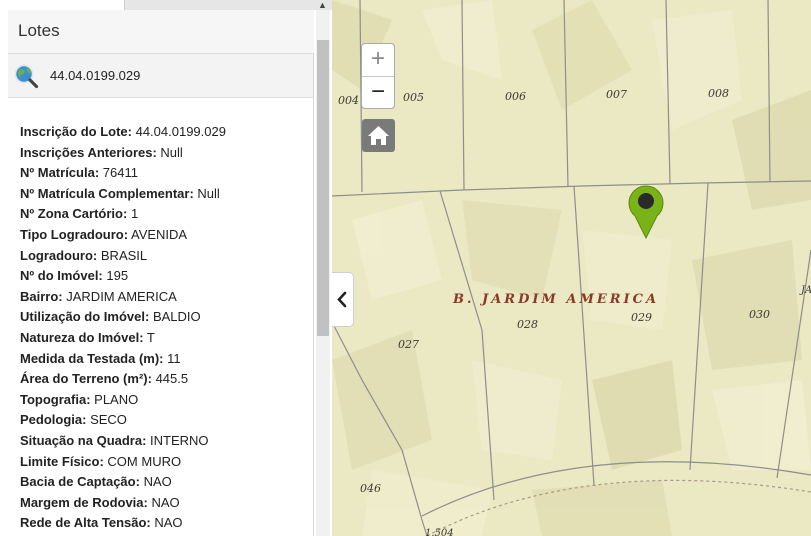  What do you see at coordinates (378, 93) in the screenshot?
I see `zoom-out-button: −` at bounding box center [378, 93].